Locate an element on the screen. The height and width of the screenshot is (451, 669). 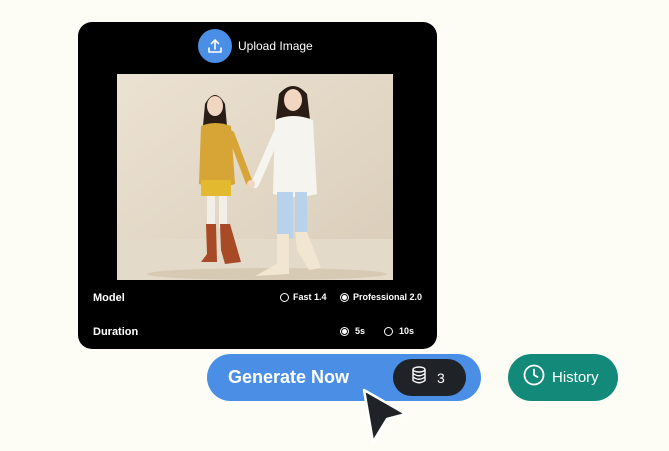
model-option-fast: Fast 1.4 is located at coordinates (303, 297).